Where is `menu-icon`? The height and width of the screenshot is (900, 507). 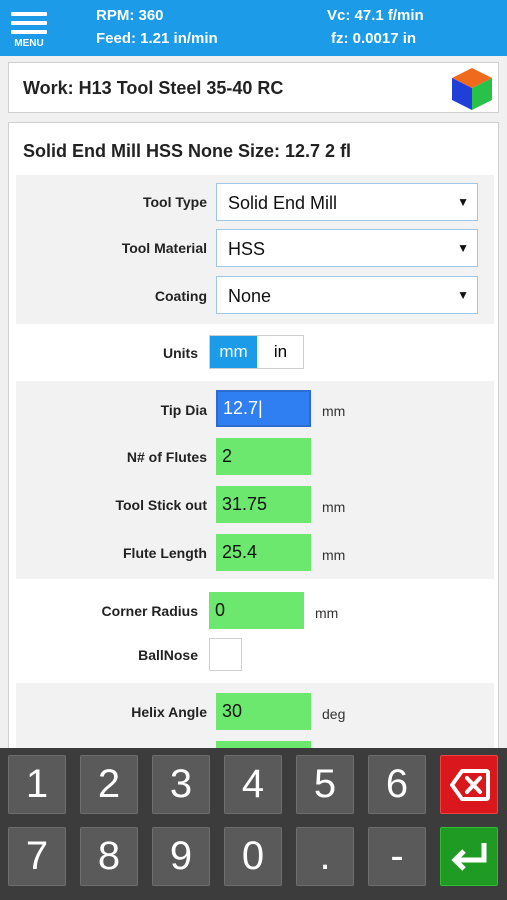
menu-icon is located at coordinates (29, 14).